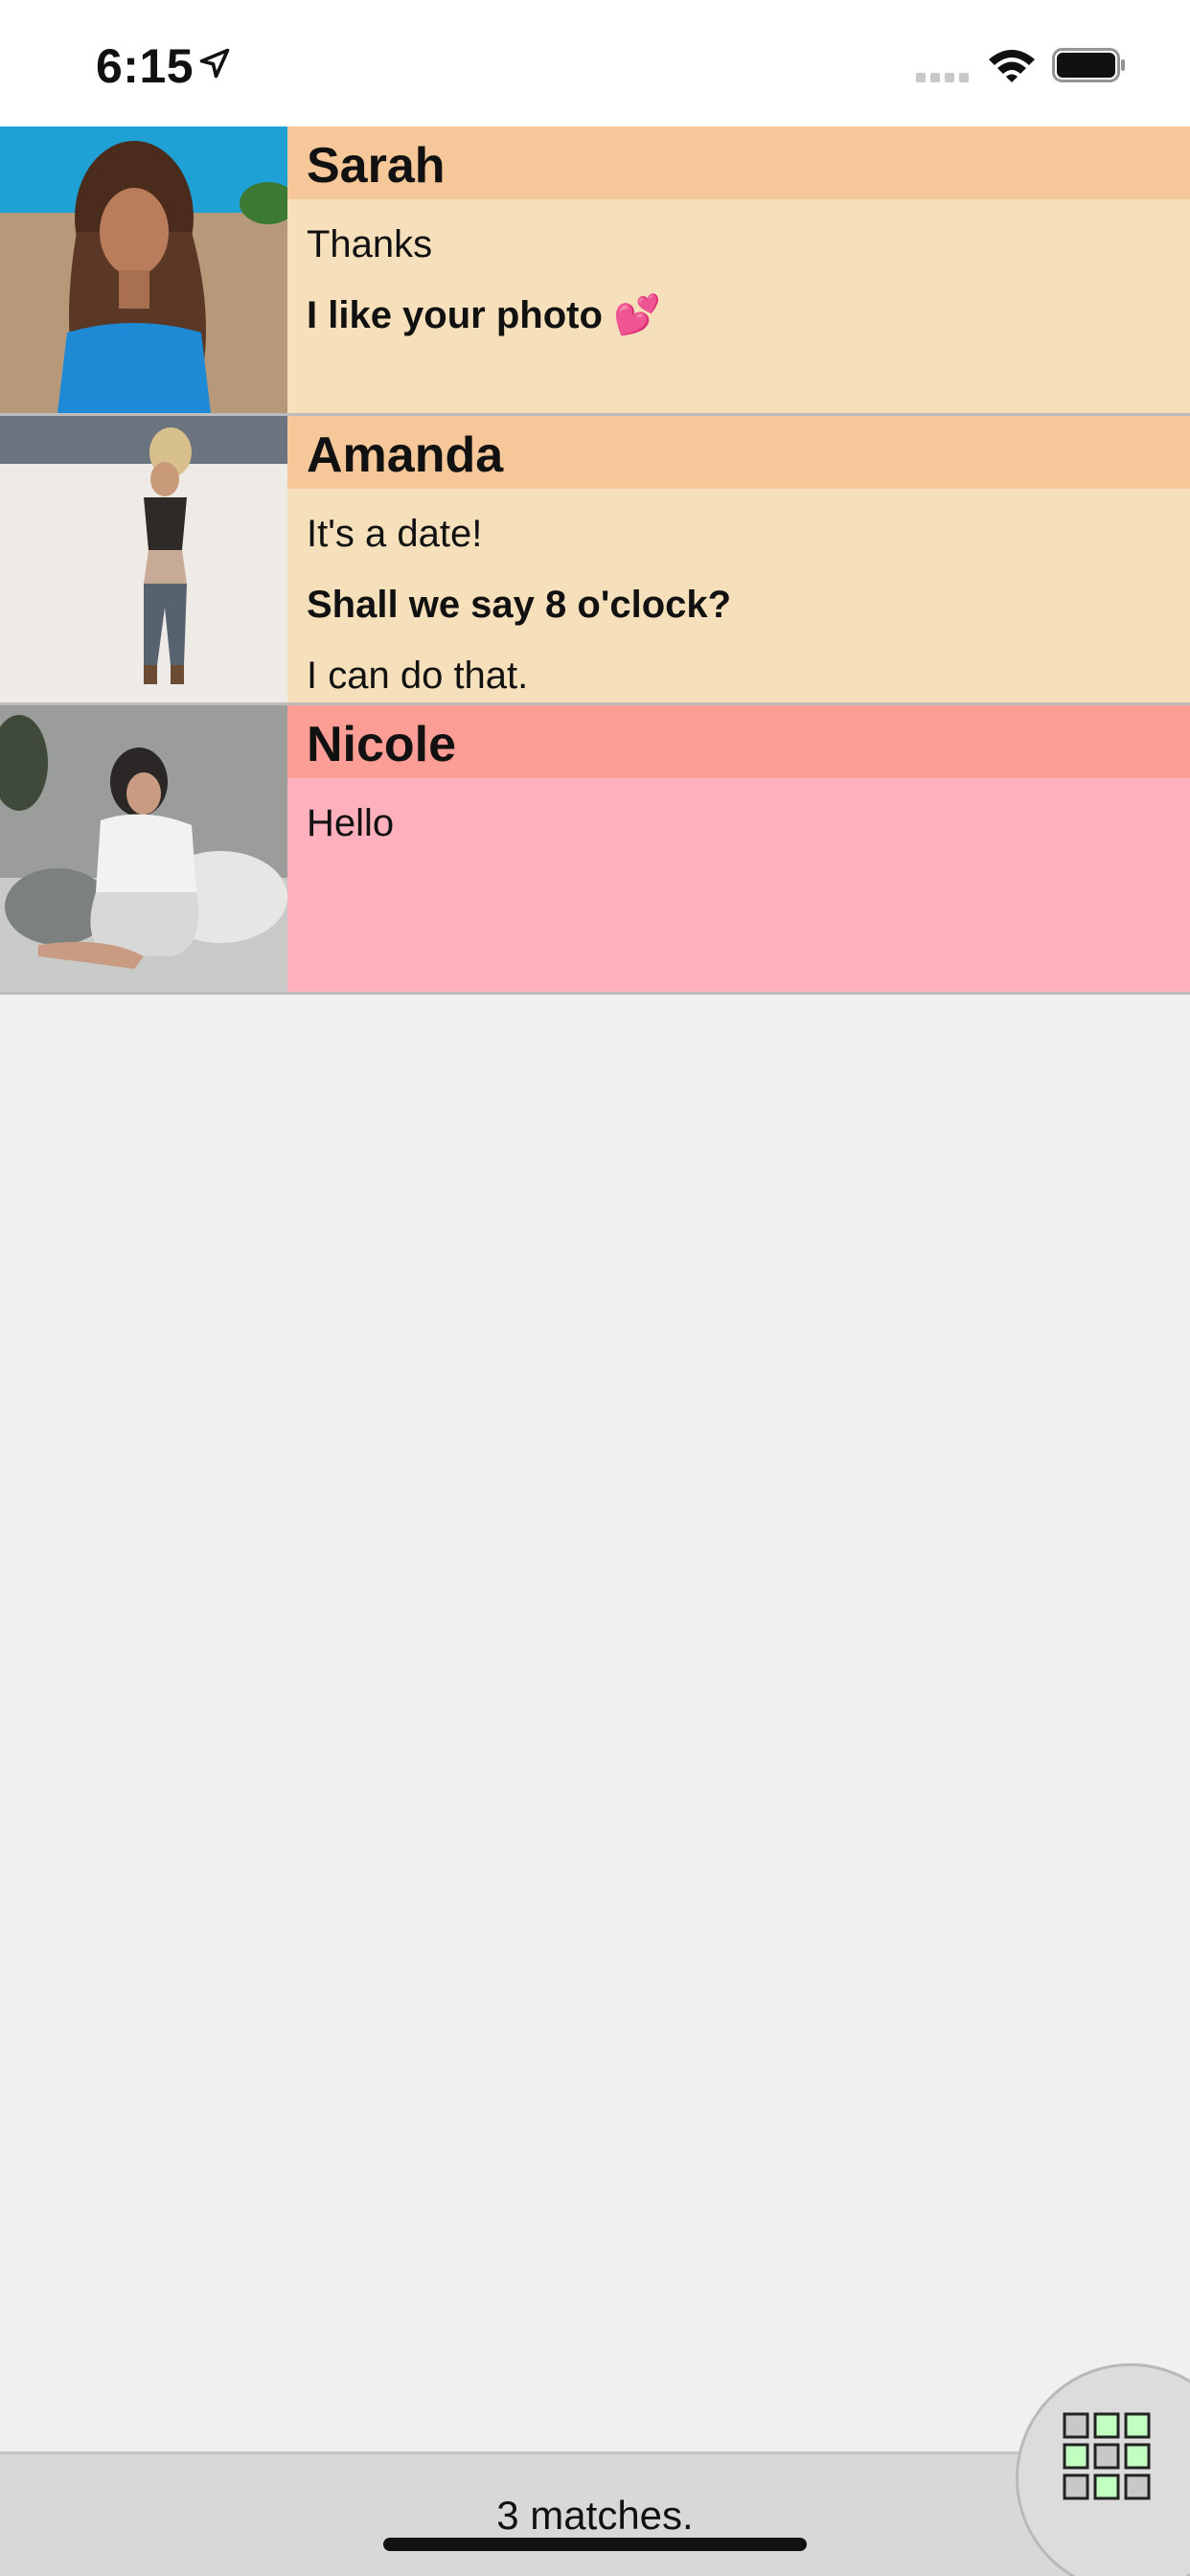 This screenshot has width=1190, height=2576. I want to click on match-name: Sarah, so click(739, 162).